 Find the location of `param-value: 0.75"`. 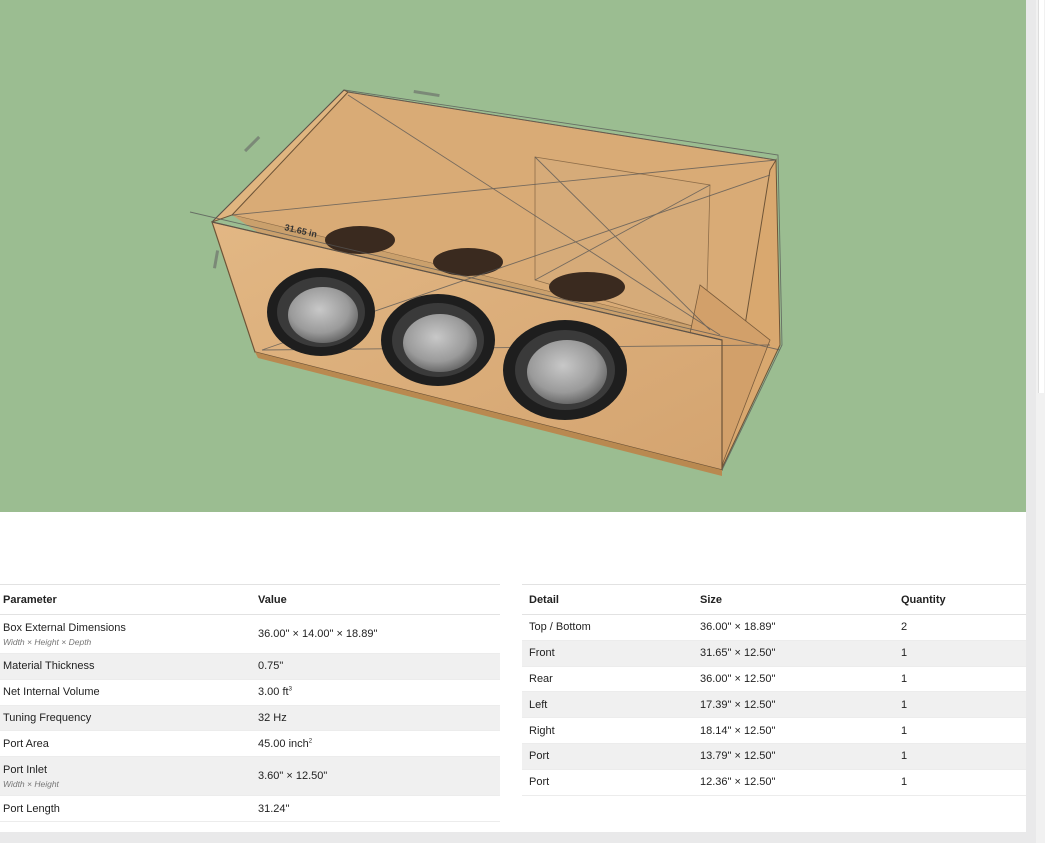

param-value: 0.75" is located at coordinates (377, 666).